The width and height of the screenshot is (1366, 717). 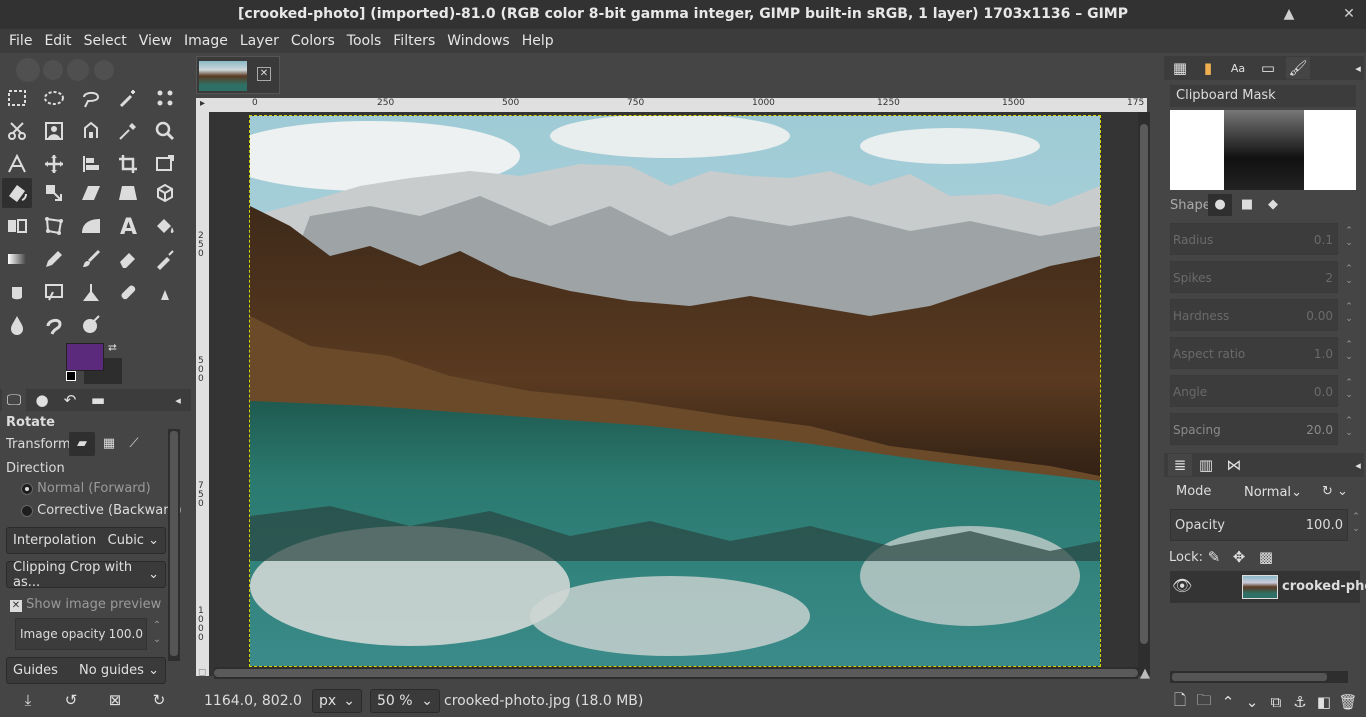 What do you see at coordinates (337, 700) in the screenshot?
I see `unit-dropdown: px ⌄` at bounding box center [337, 700].